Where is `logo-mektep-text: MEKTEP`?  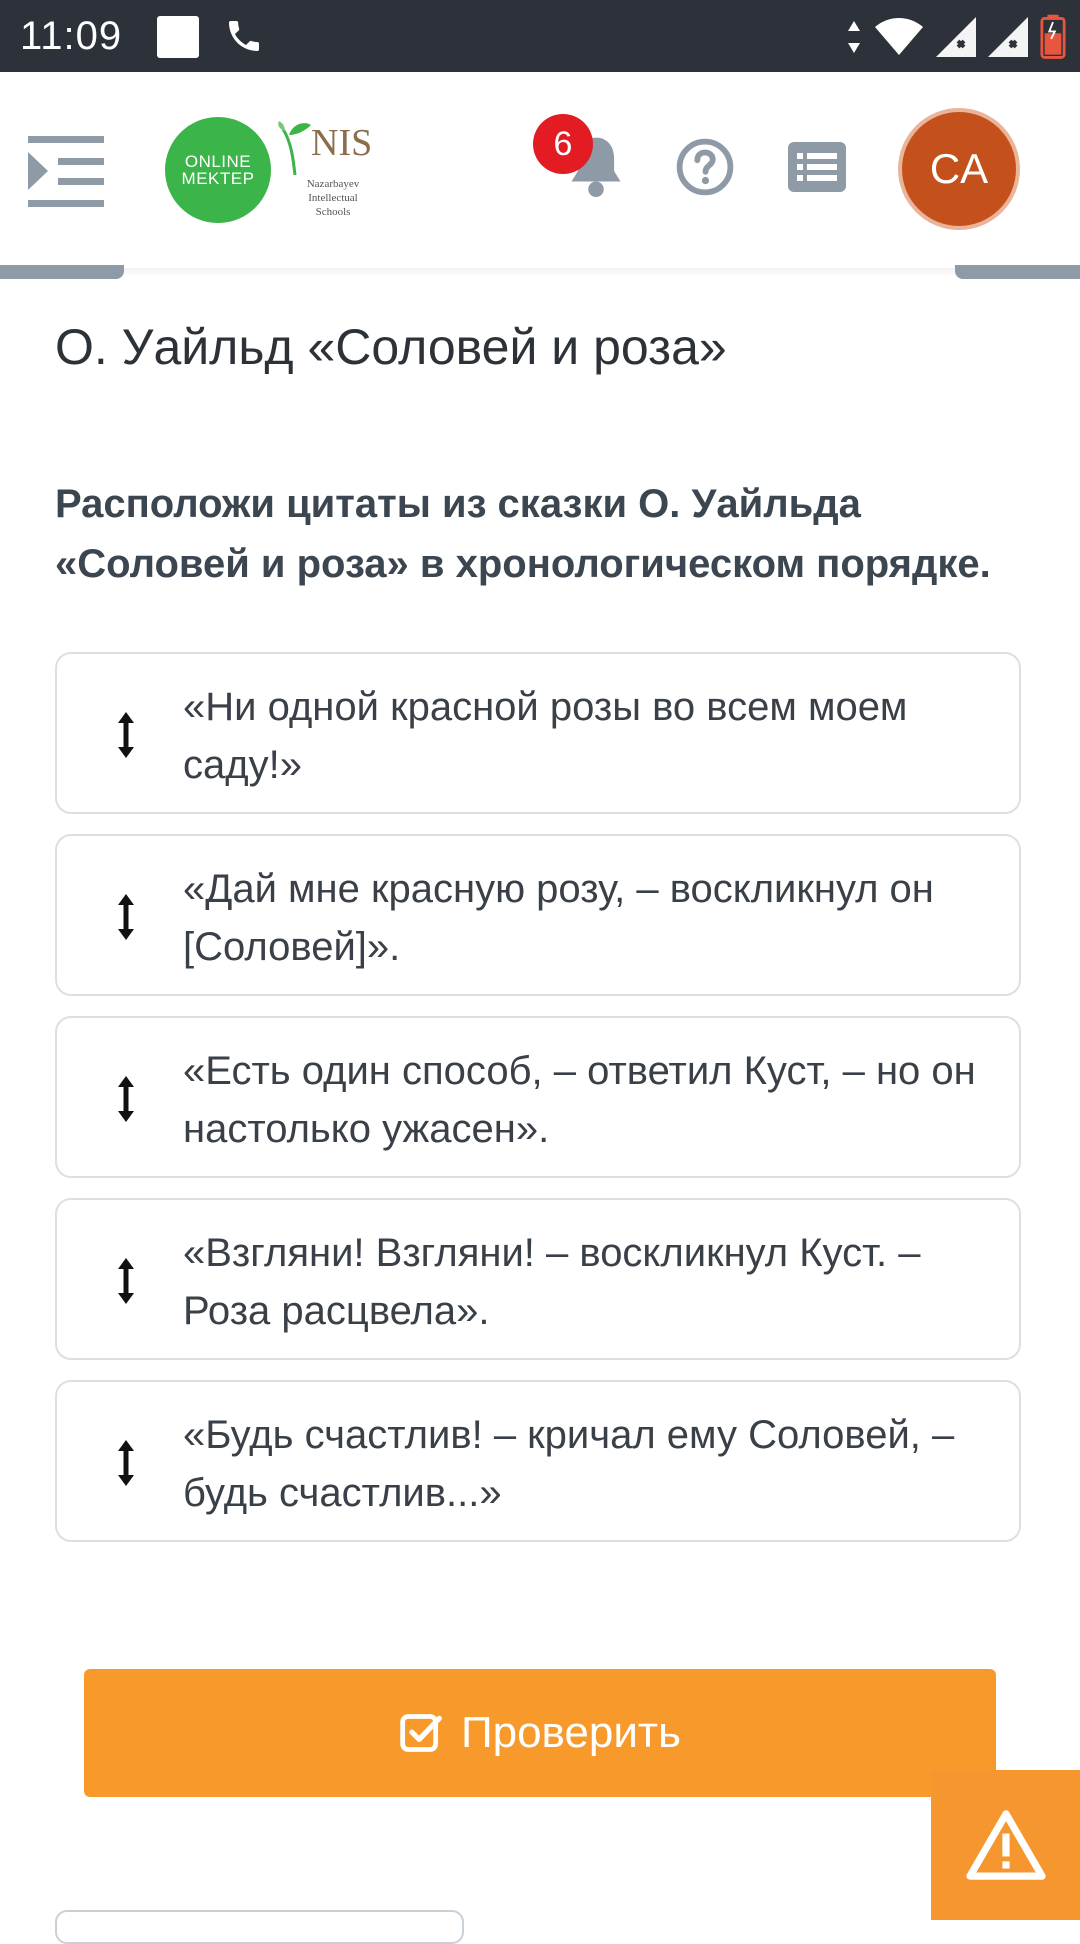 logo-mektep-text: MEKTEP is located at coordinates (218, 178).